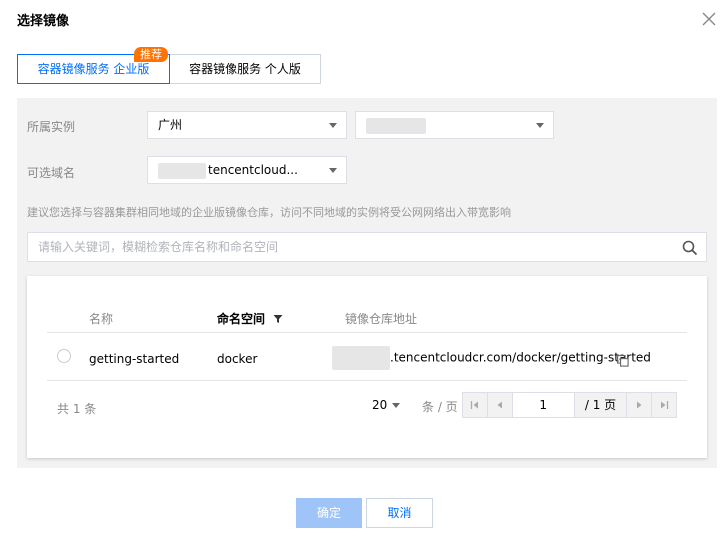 The image size is (723, 543). Describe the element at coordinates (381, 319) in the screenshot. I see `col-address: 镜像仓库地址` at that location.